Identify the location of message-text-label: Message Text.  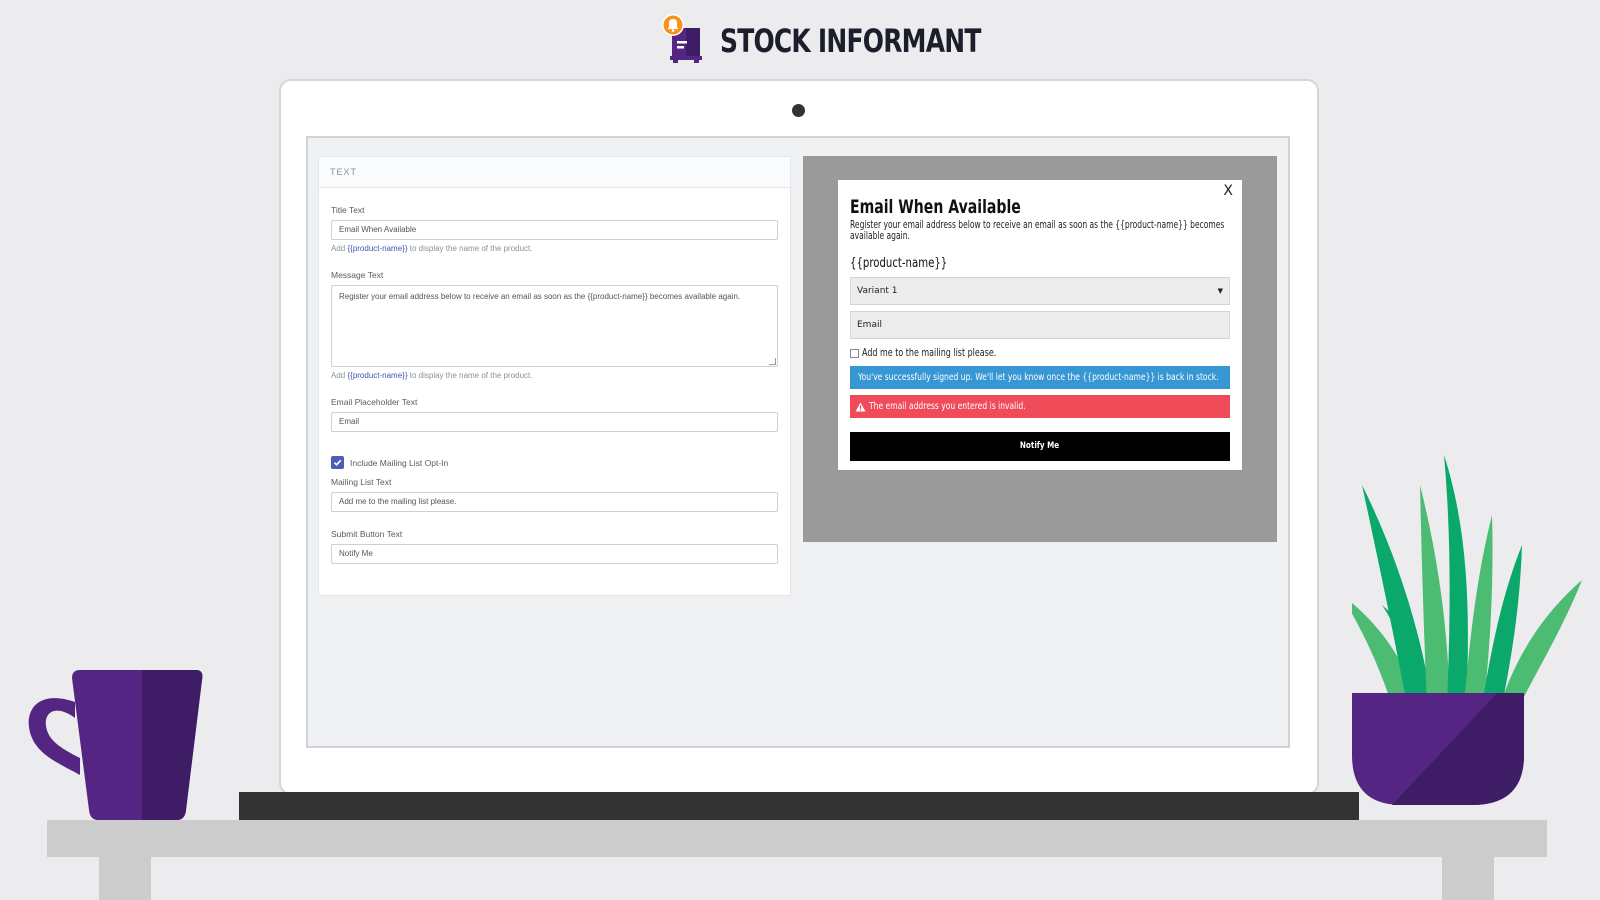
(357, 275).